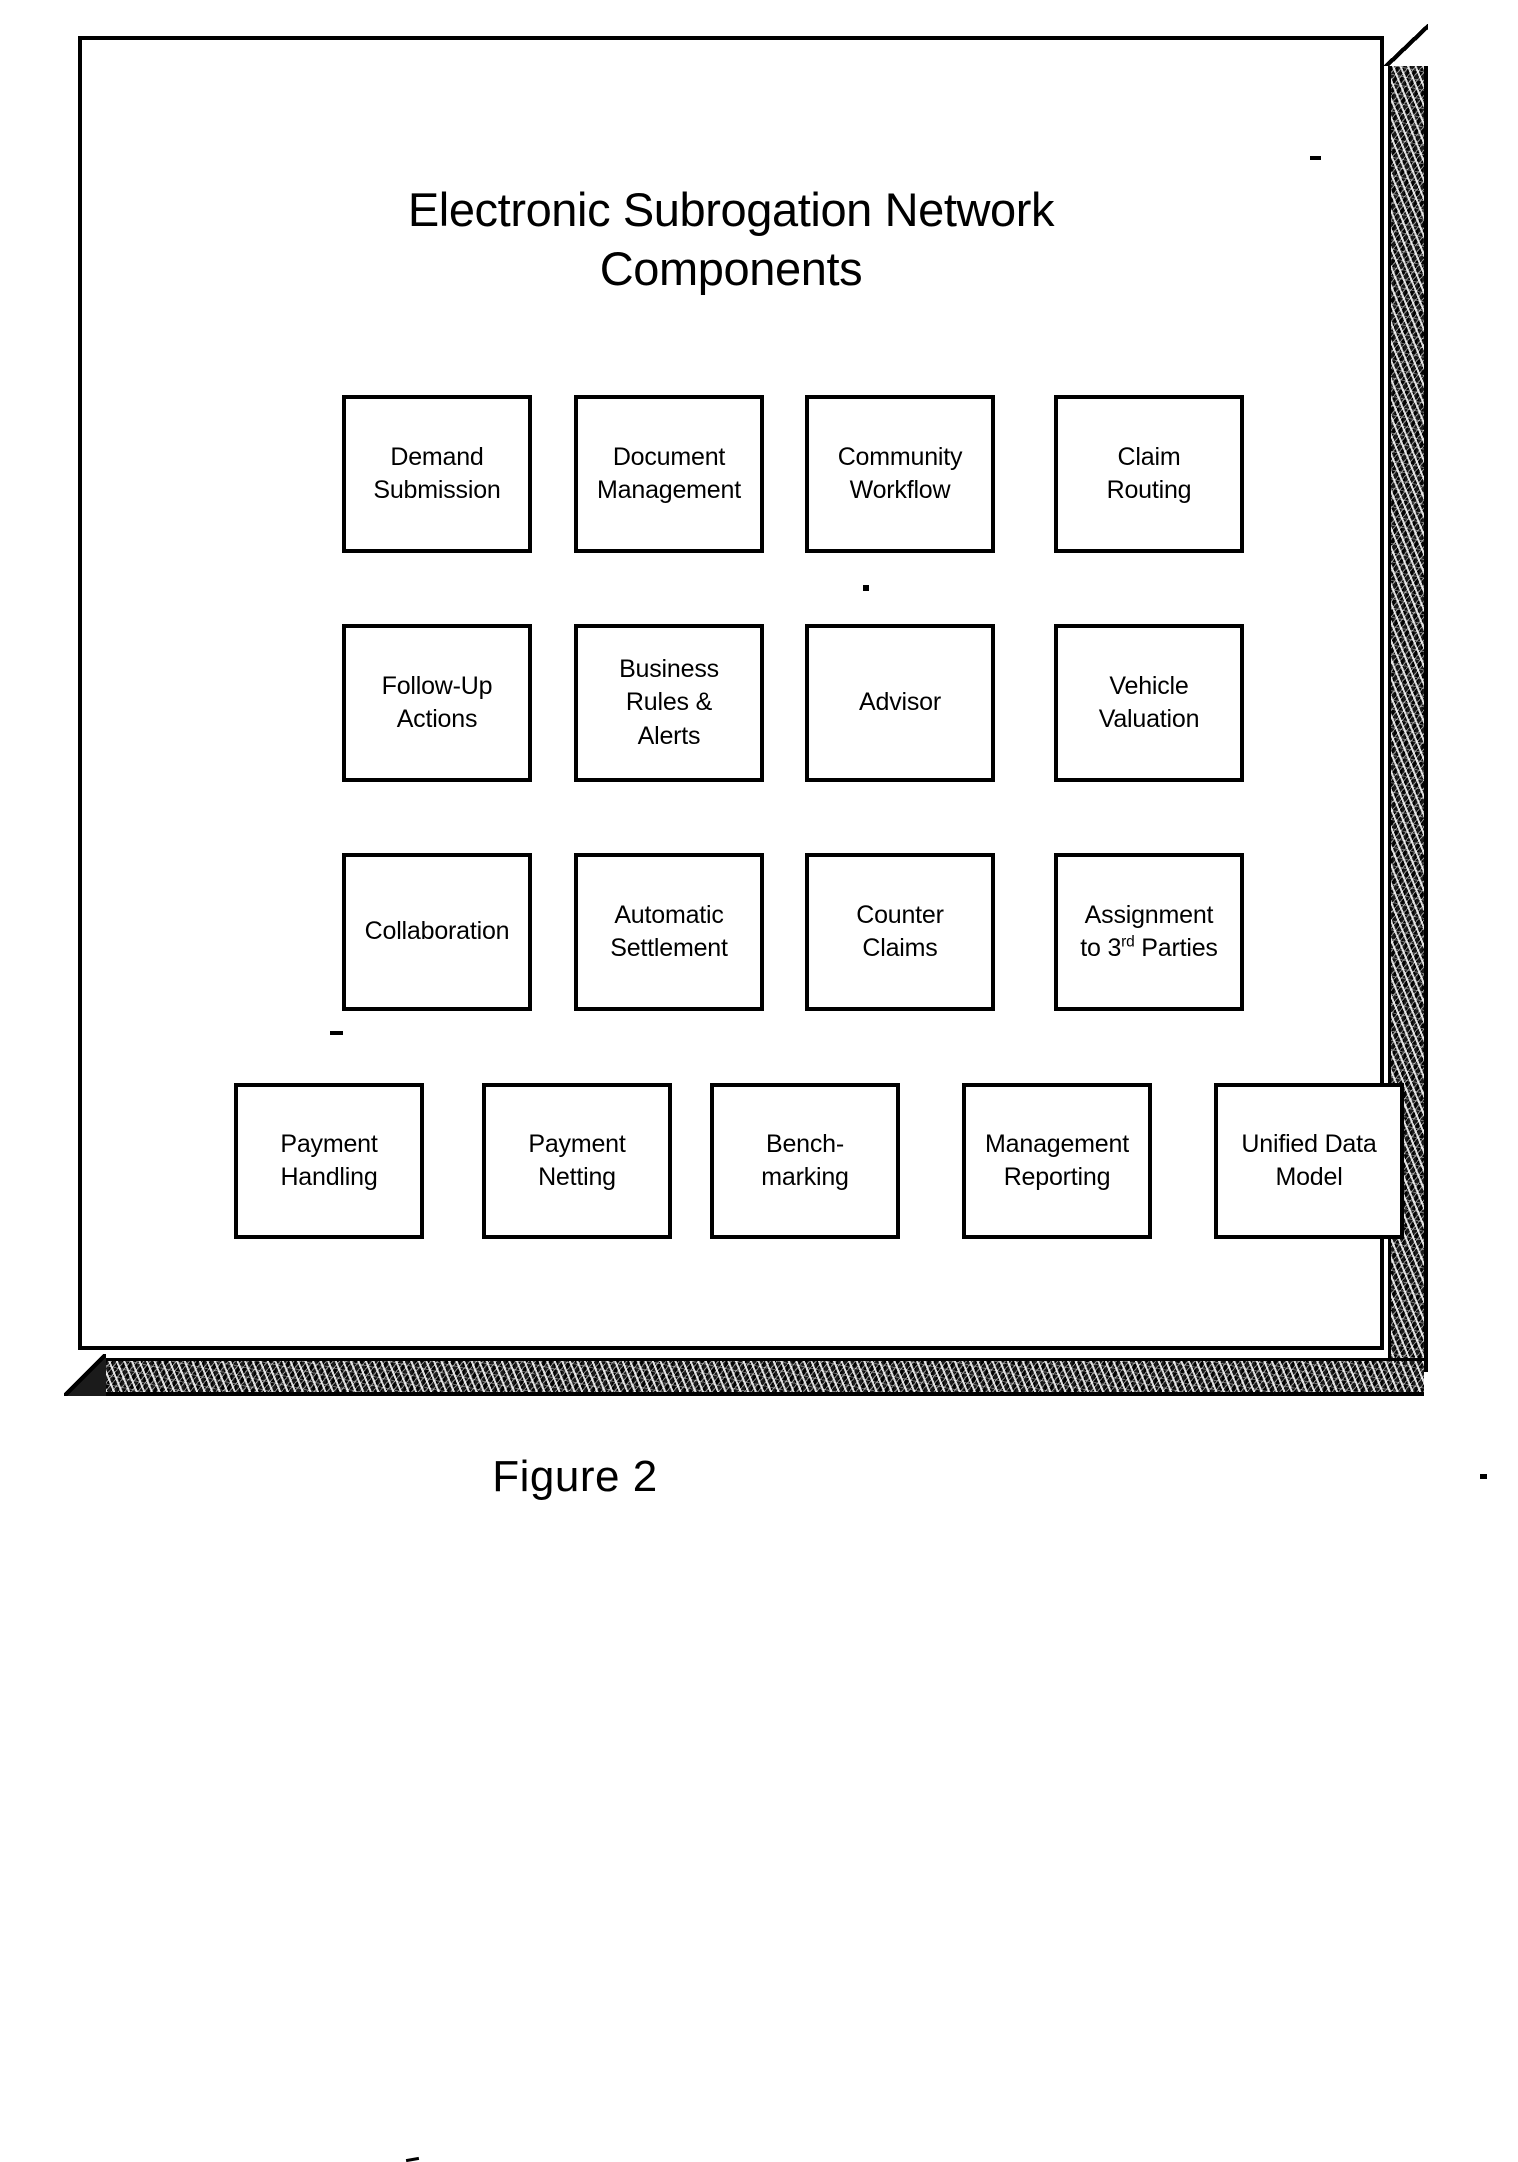 This screenshot has height=2162, width=1518. Describe the element at coordinates (437, 490) in the screenshot. I see `component-label-line-2: Submission` at that location.